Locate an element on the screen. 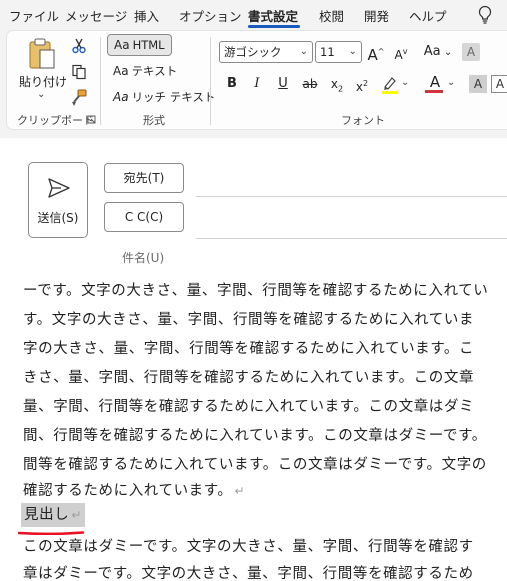 The width and height of the screenshot is (507, 581). font-color-glyph: A is located at coordinates (435, 82).